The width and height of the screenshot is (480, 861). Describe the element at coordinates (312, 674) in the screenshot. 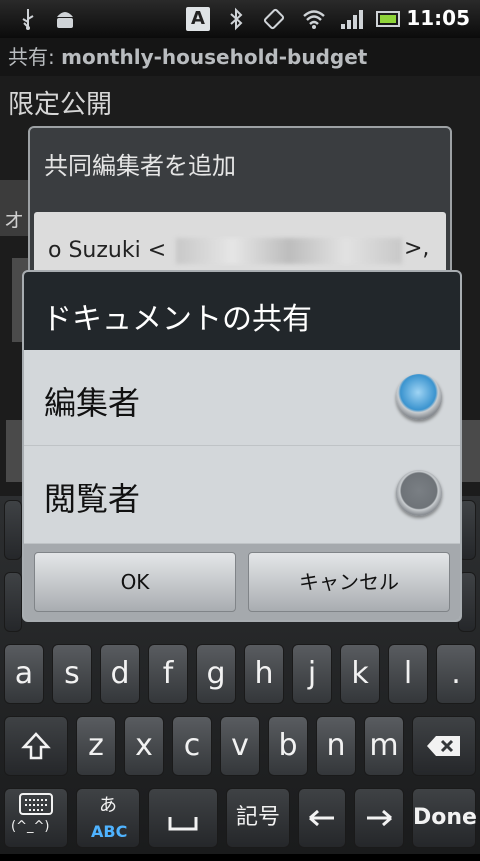

I see `key-j: j` at that location.